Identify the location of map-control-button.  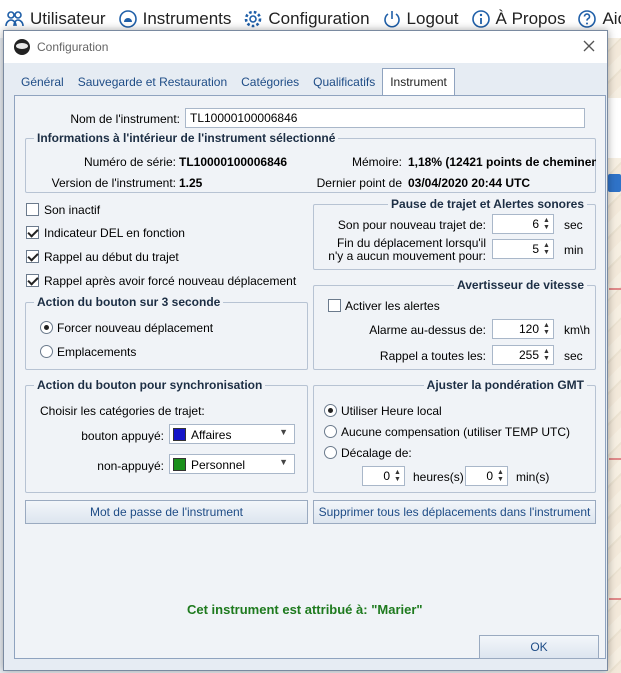
(614, 183).